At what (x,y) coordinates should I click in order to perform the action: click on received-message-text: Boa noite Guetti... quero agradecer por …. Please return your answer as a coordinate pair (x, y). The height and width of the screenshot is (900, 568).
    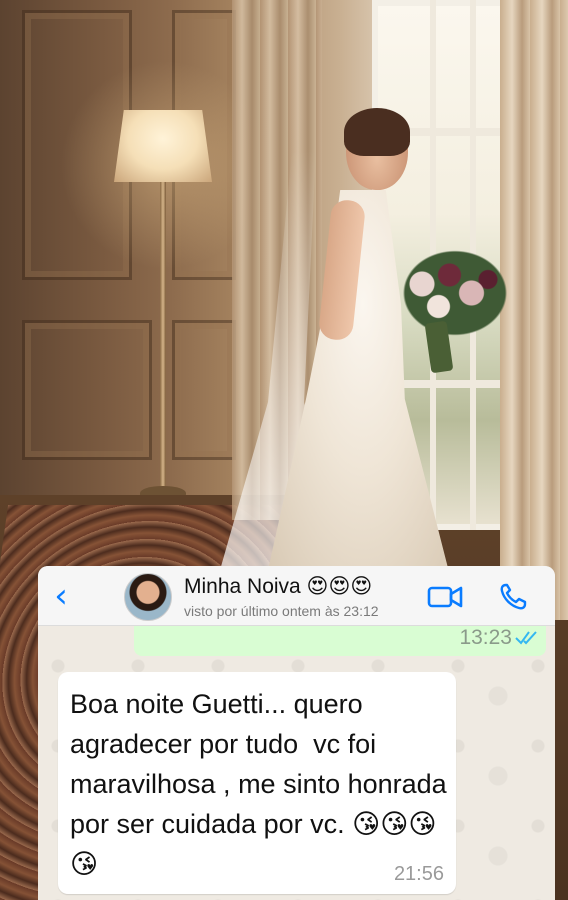
    Looking at the image, I should click on (262, 784).